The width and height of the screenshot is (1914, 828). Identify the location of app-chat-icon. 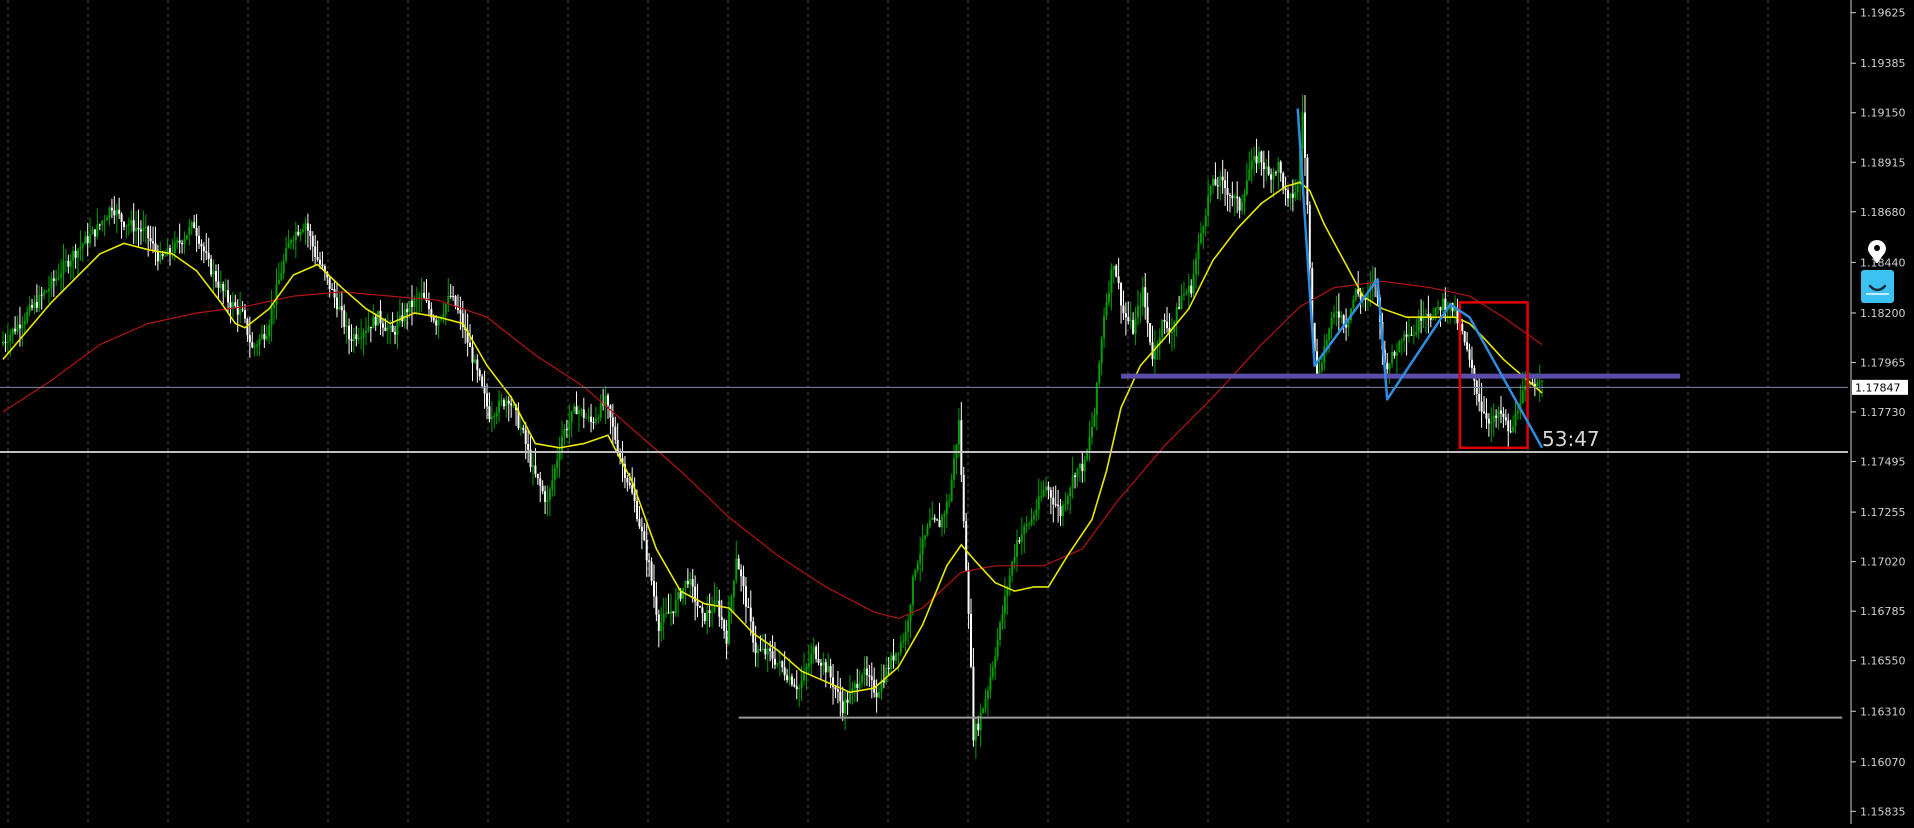
(1877, 286).